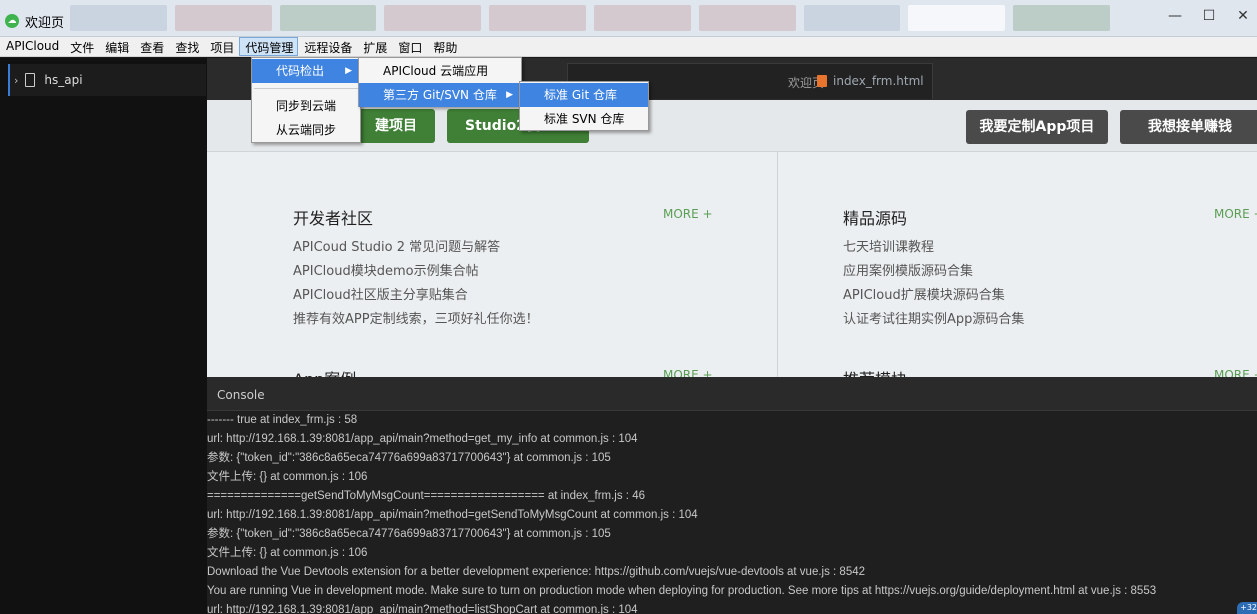 This screenshot has width=1257, height=614. Describe the element at coordinates (933, 272) in the screenshot. I see `list-item: 应用案例模版源码合集` at that location.